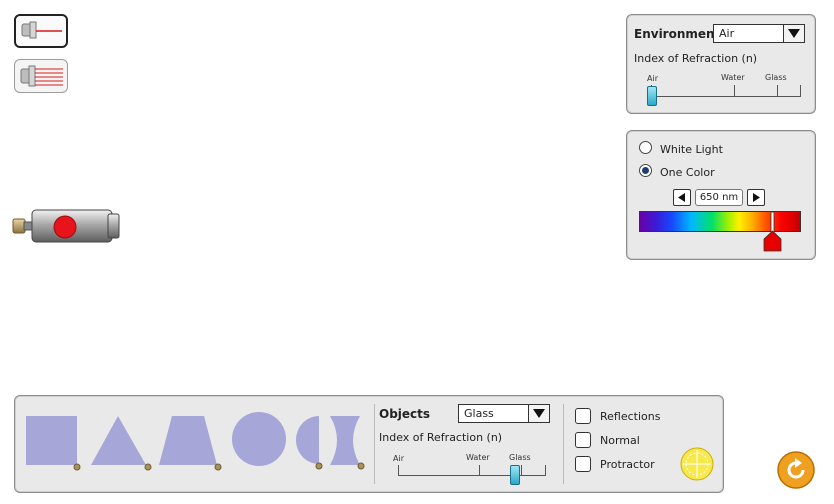 The image size is (834, 504). Describe the element at coordinates (726, 91) in the screenshot. I see `environment-slider-track` at that location.